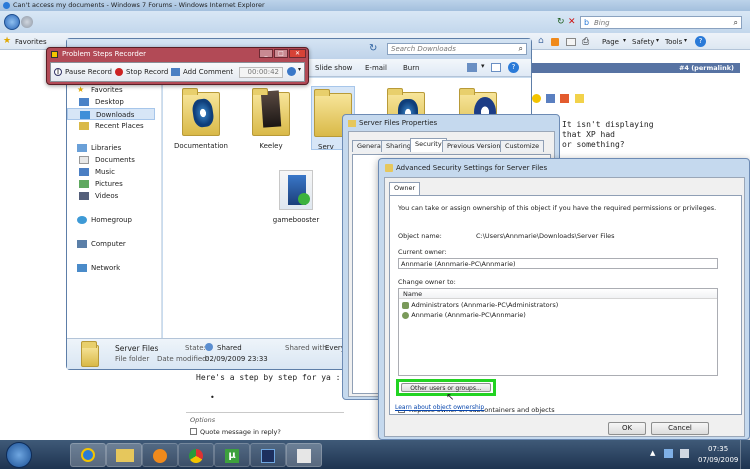 The height and width of the screenshot is (469, 750). What do you see at coordinates (114, 90) in the screenshot?
I see `nav-favorites: ★ Favorites` at bounding box center [114, 90].